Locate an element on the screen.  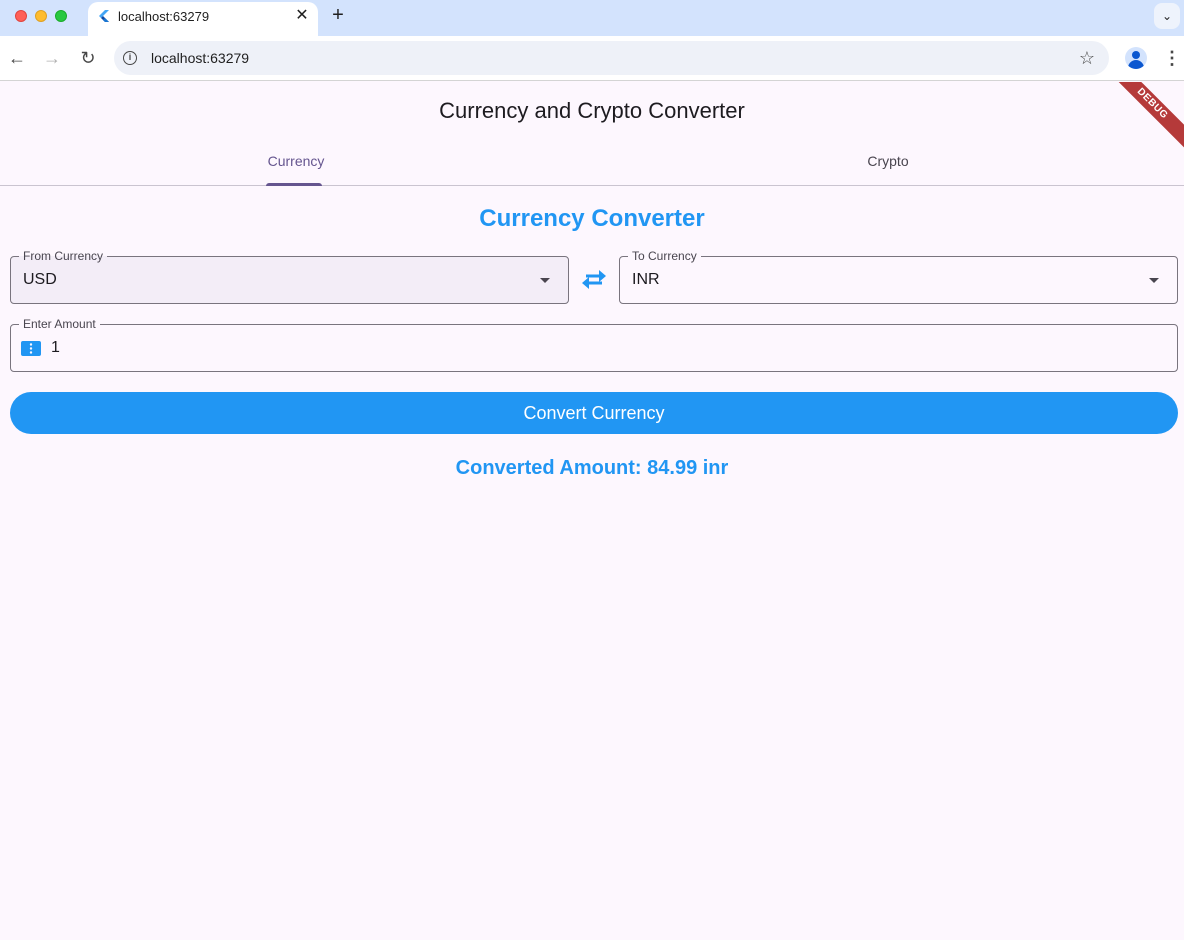
url-text: localhost:63279 is located at coordinates (200, 58).